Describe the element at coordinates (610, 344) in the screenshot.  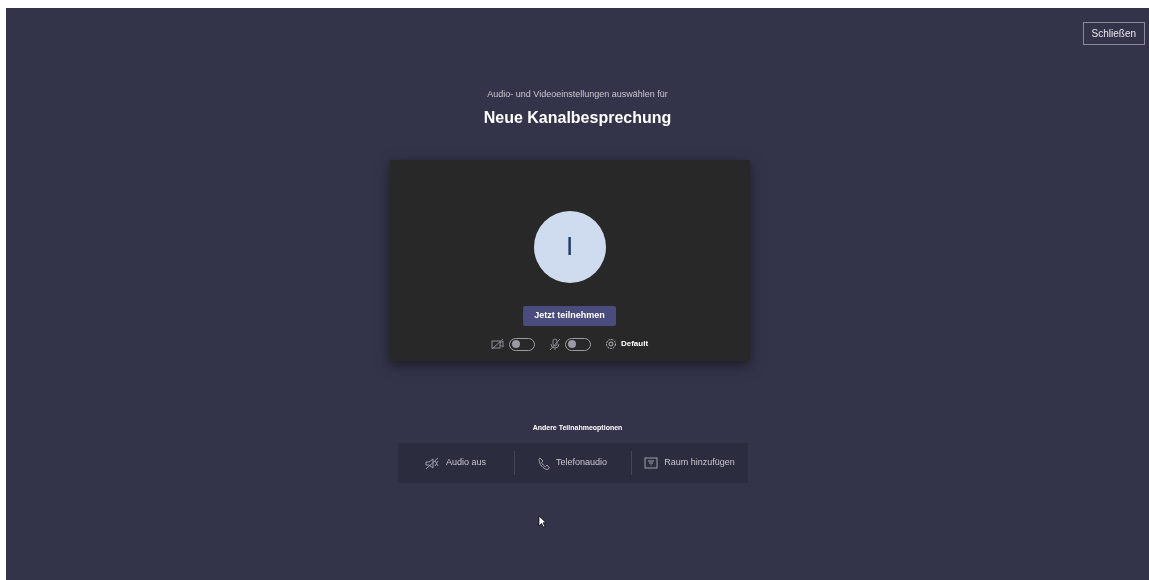
I see `settings-icon` at that location.